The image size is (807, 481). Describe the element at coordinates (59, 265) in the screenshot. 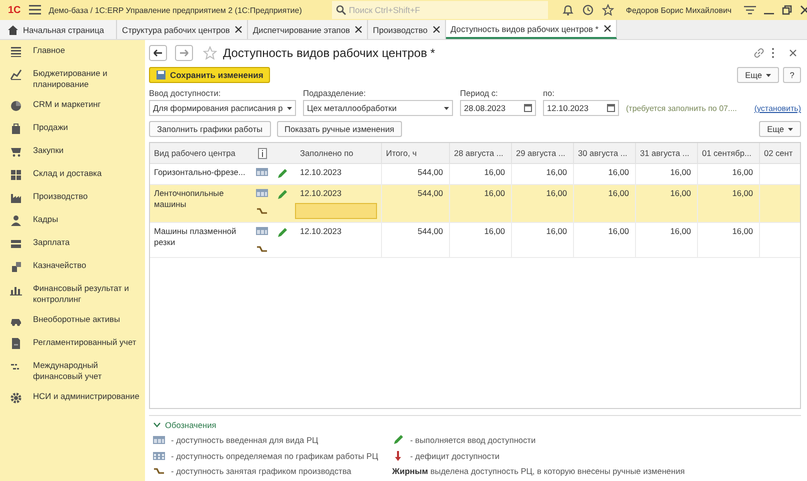

I see `sidebar-item: Казначейство` at that location.